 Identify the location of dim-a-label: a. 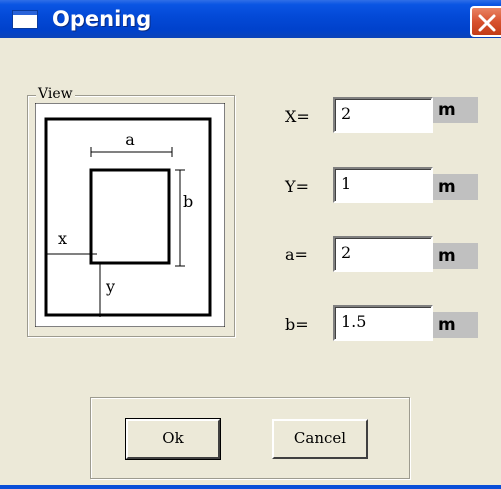
(130, 139).